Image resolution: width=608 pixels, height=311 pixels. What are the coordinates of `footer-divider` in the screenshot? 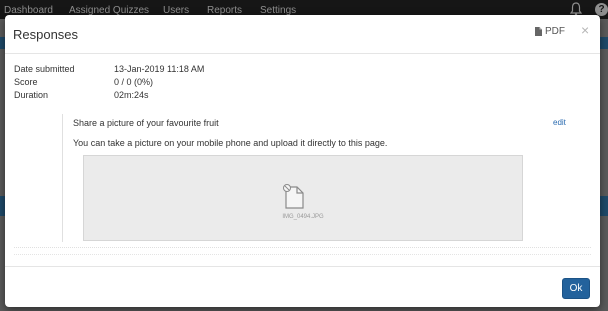 It's located at (302, 266).